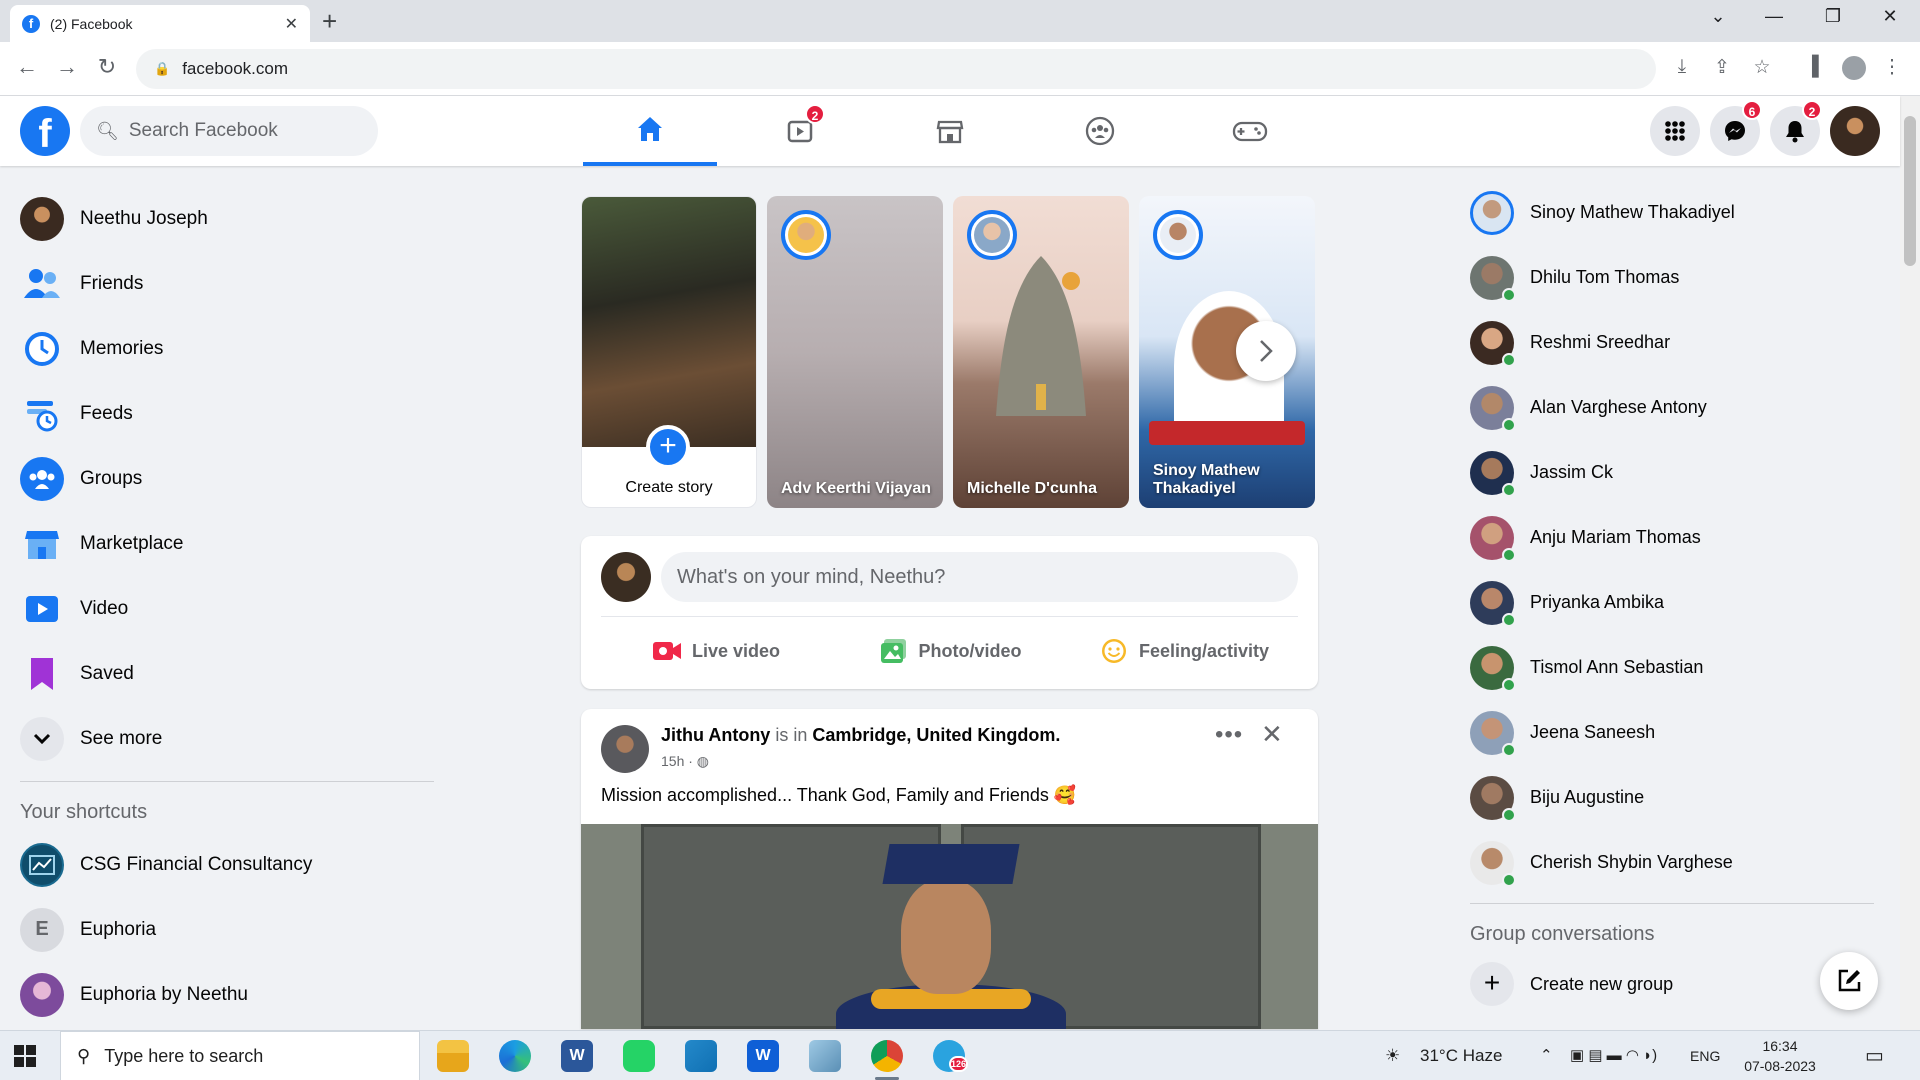 This screenshot has height=1080, width=1920. Describe the element at coordinates (1672, 797) in the screenshot. I see `contact-item: Biju Augustine` at that location.